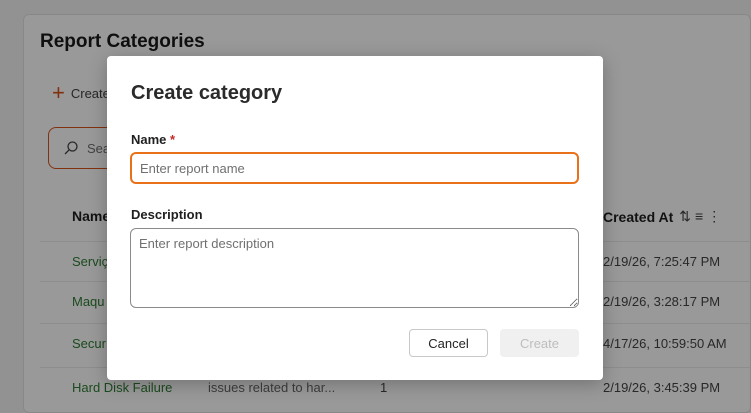  What do you see at coordinates (354, 268) in the screenshot?
I see `description-input` at bounding box center [354, 268].